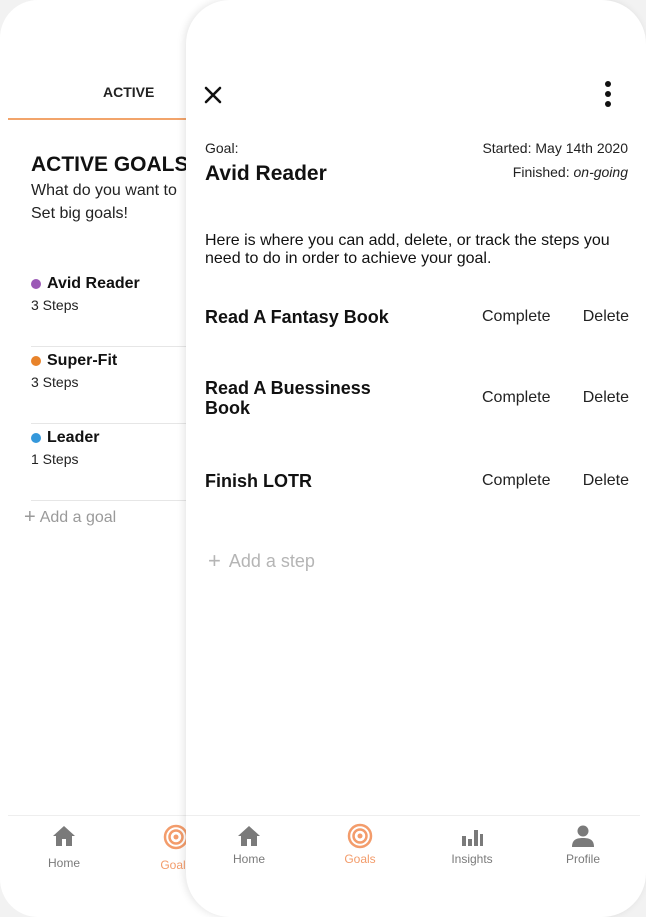 This screenshot has height=917, width=646. Describe the element at coordinates (78, 517) in the screenshot. I see `add-goal-label: Add a goal` at that location.